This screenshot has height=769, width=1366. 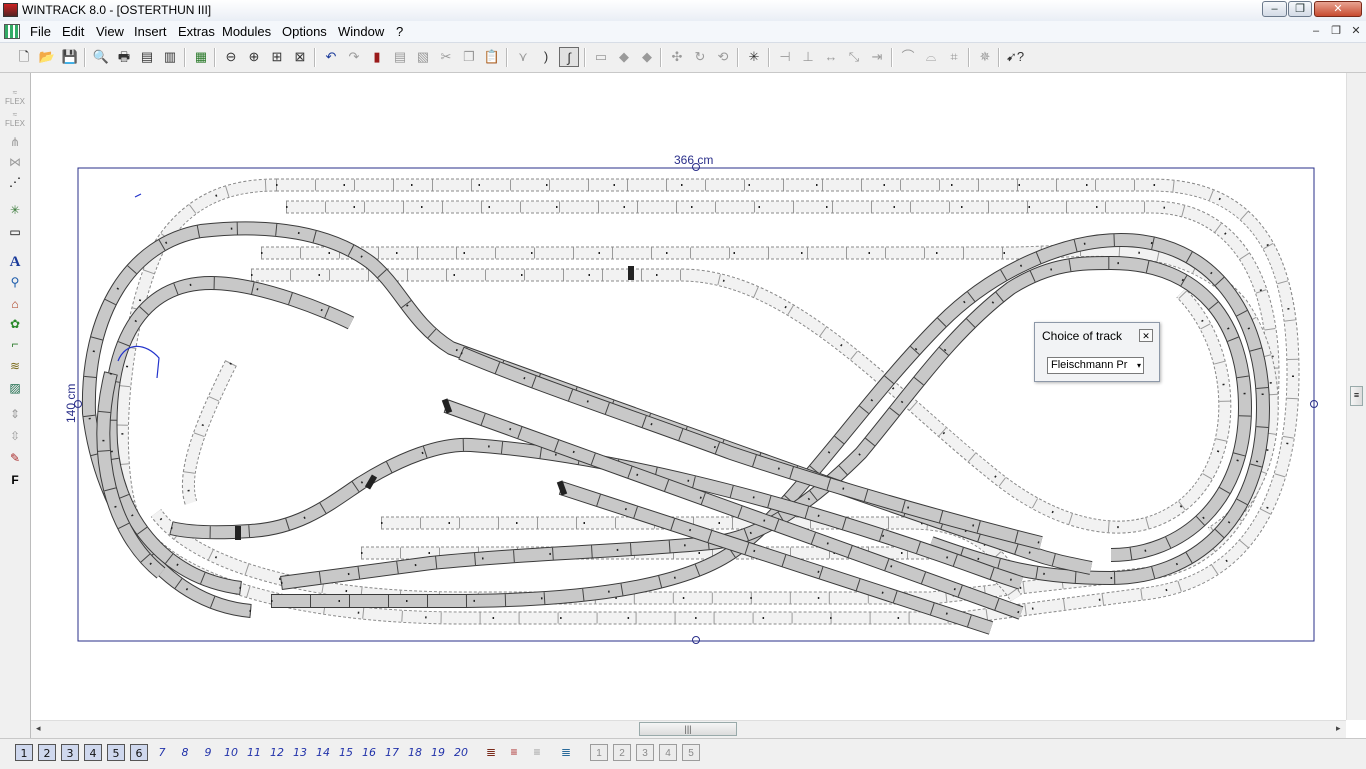 I want to click on mdi-close-button: ✕, so click(x=1356, y=31).